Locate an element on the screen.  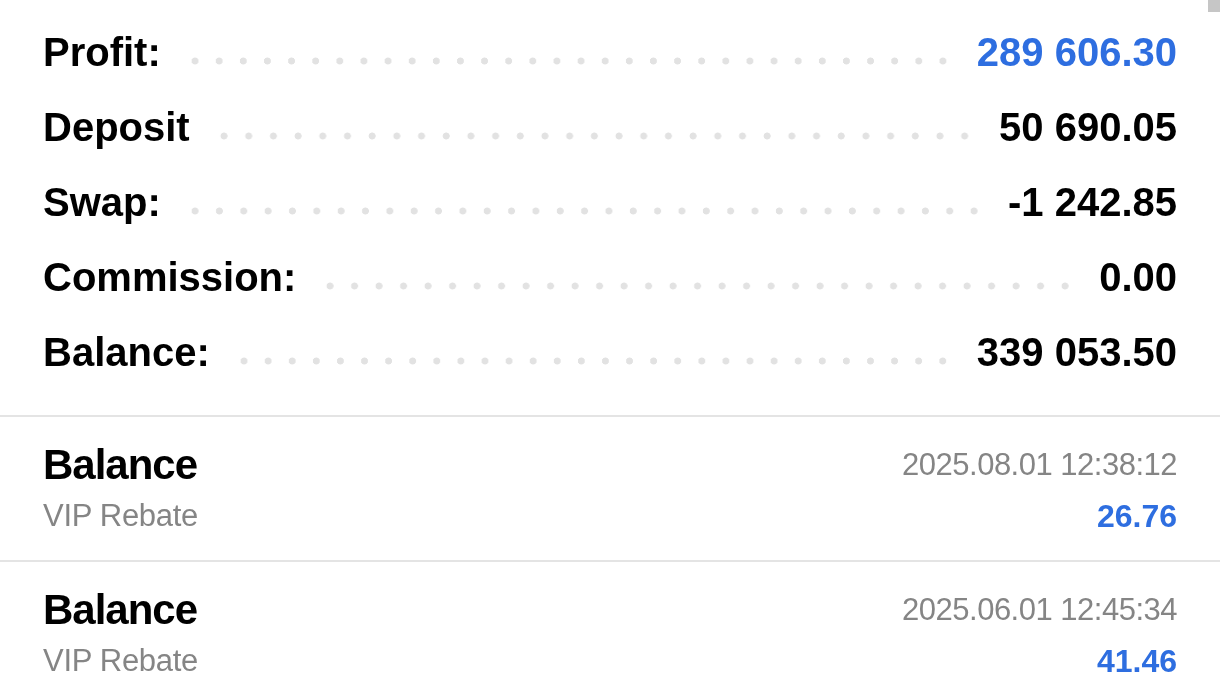
summary-value: -1 242.85 is located at coordinates (1092, 202).